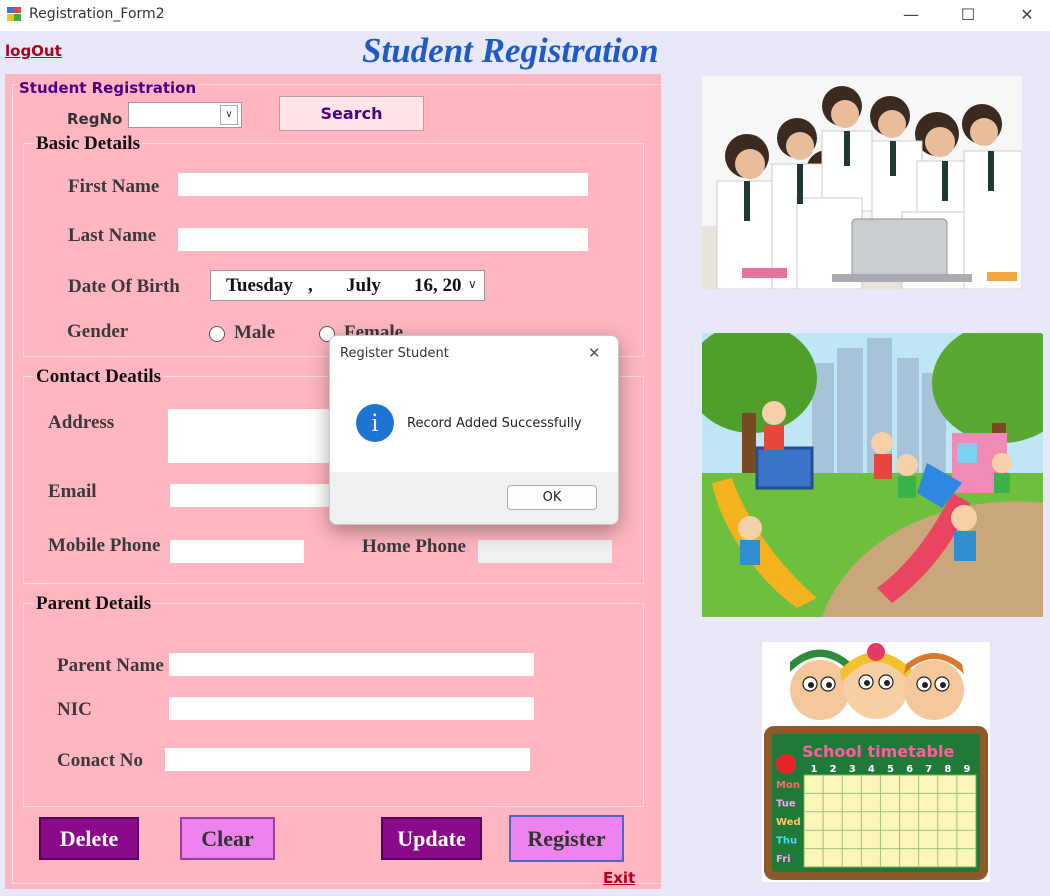 This screenshot has width=1050, height=896. Describe the element at coordinates (783, 859) in the screenshot. I see `timetable-row-label: Fri` at that location.